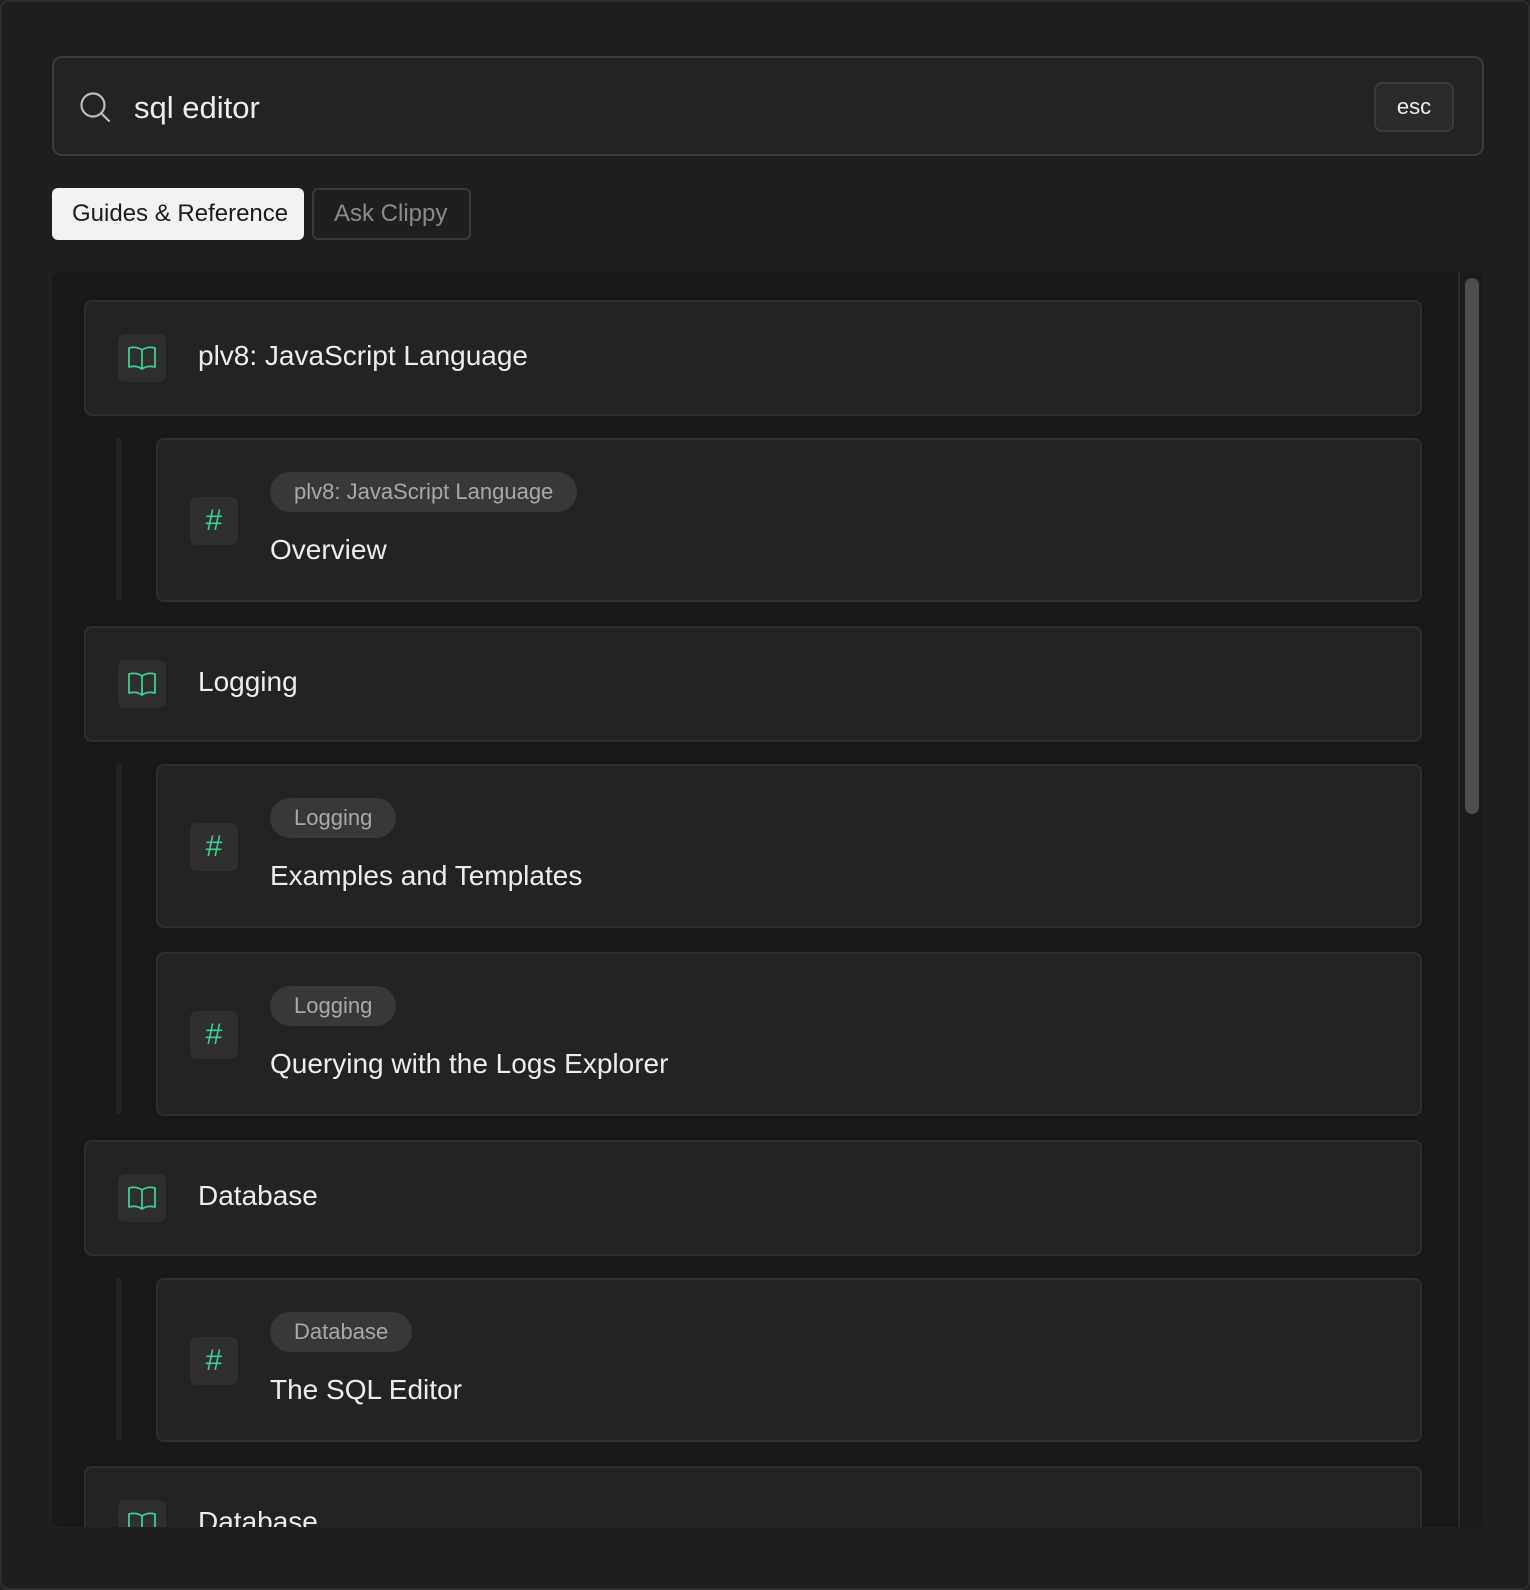 The height and width of the screenshot is (1590, 1530). I want to click on results-scrollbar, so click(1470, 899).